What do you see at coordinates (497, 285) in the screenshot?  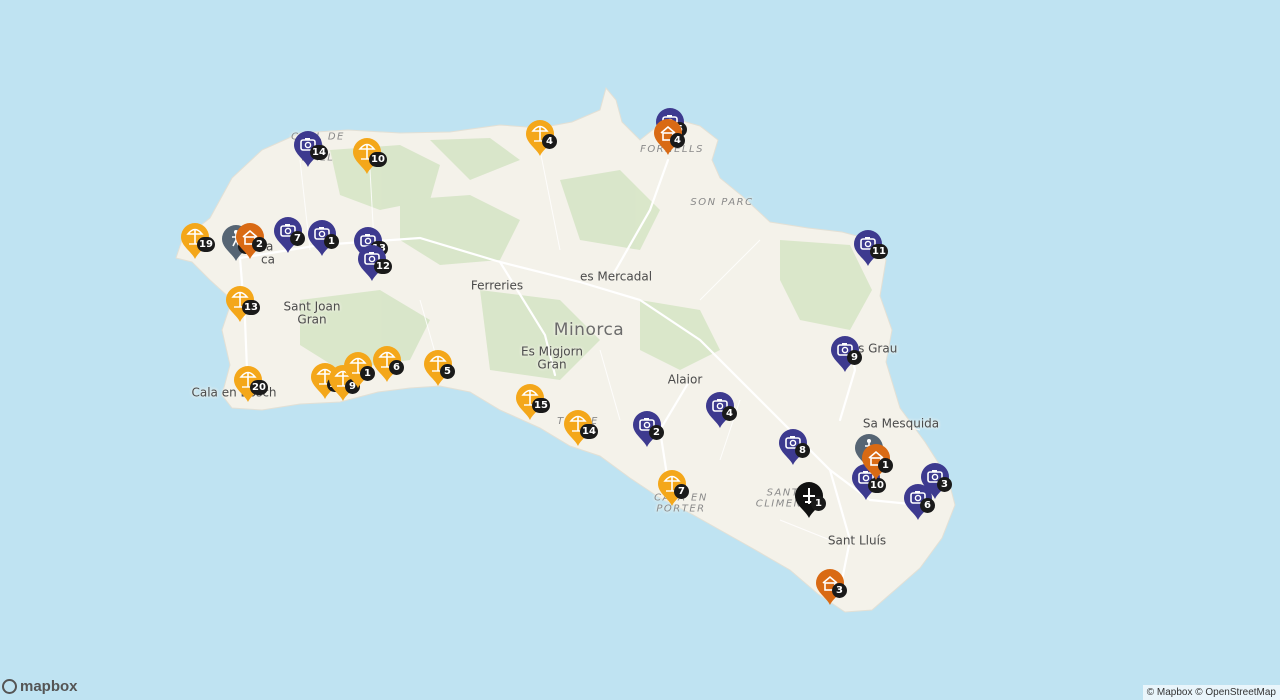 I see `place-label-ferreries: Ferreries` at bounding box center [497, 285].